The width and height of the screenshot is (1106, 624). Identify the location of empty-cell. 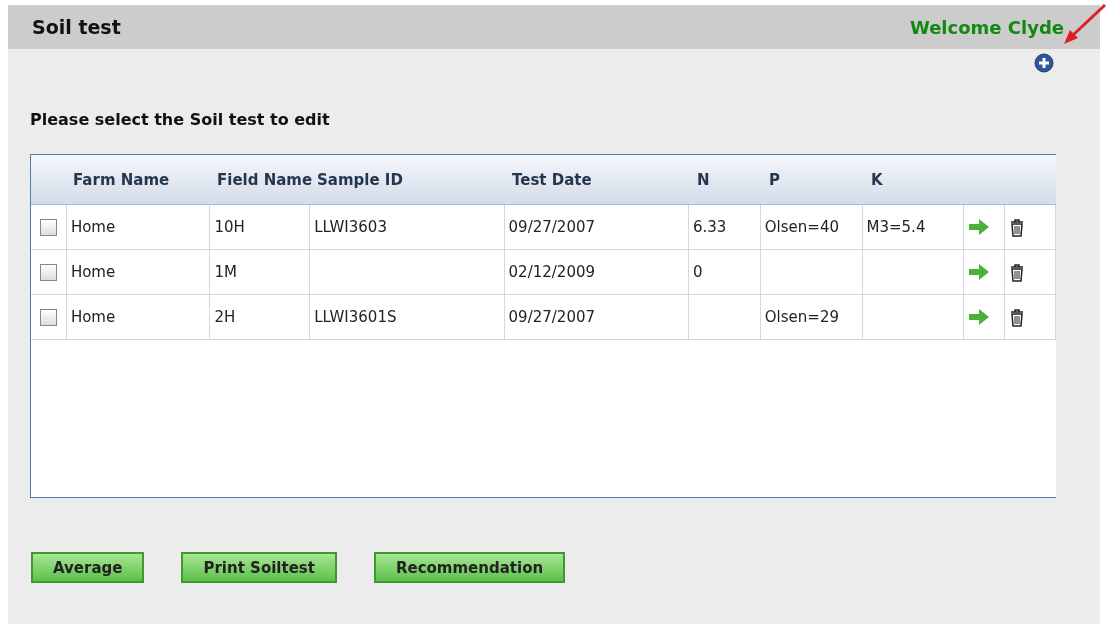
(725, 317).